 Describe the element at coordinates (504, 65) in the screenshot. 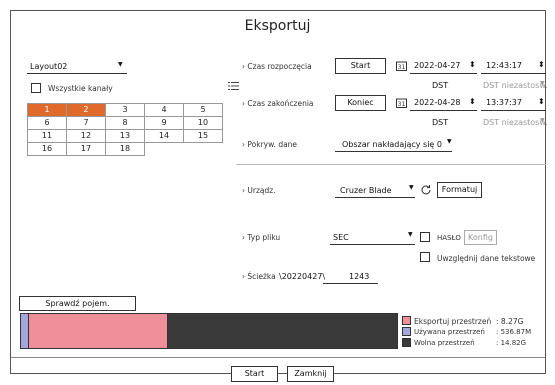

I see `start-time: 12:43:17` at that location.